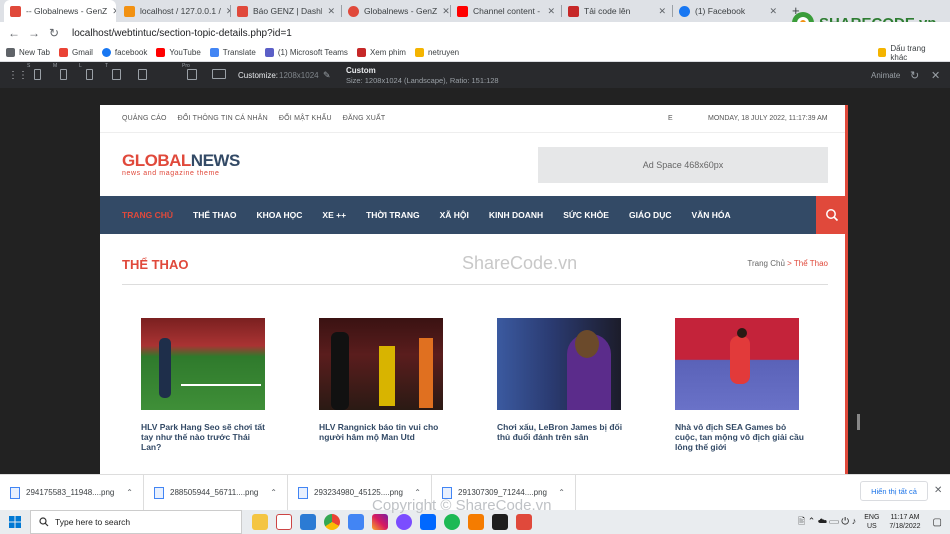  I want to click on tab-upload-code: Tải code lên ✕, so click(617, 11).